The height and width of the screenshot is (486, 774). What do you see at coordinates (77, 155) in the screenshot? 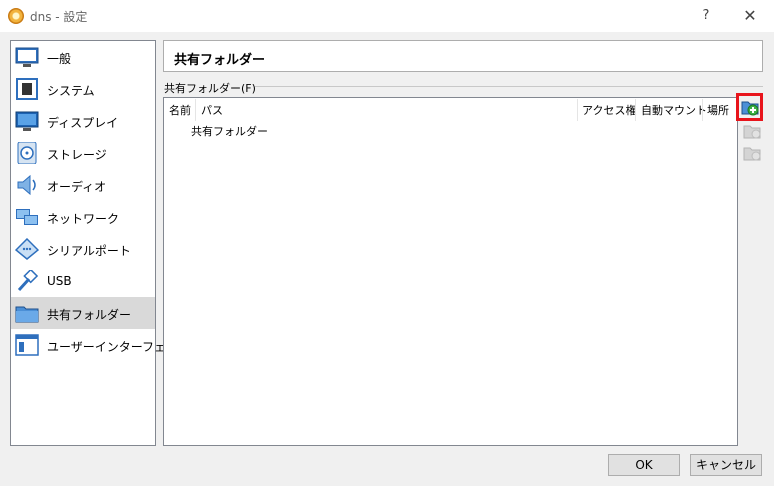
I see `sidebar-item-label: ストレージ` at bounding box center [77, 155].